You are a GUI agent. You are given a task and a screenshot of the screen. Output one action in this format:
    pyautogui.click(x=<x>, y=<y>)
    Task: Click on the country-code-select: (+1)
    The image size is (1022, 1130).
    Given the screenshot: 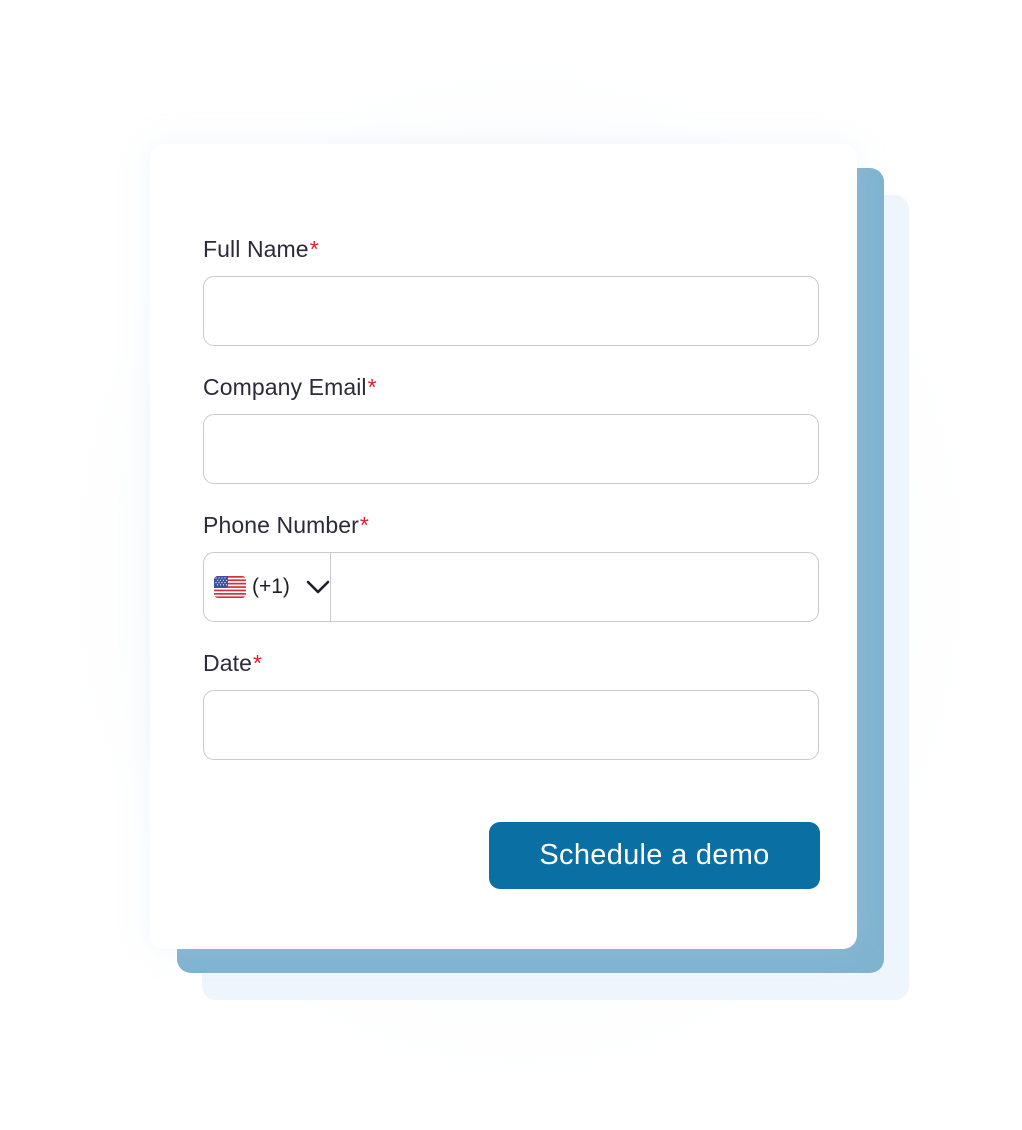 What is the action you would take?
    pyautogui.click(x=267, y=587)
    